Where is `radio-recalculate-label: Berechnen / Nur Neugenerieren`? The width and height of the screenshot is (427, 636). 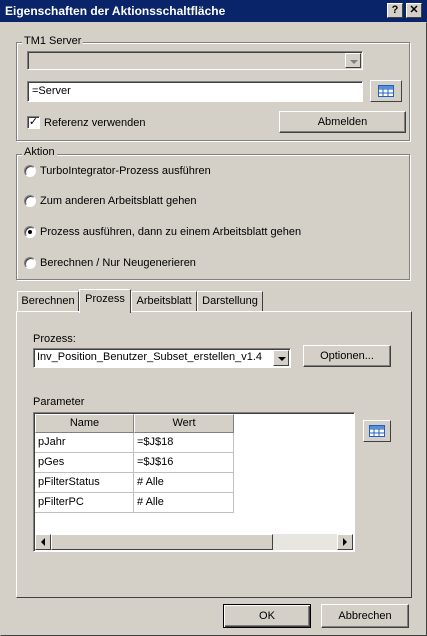
radio-recalculate-label: Berechnen / Nur Neugenerieren is located at coordinates (118, 263).